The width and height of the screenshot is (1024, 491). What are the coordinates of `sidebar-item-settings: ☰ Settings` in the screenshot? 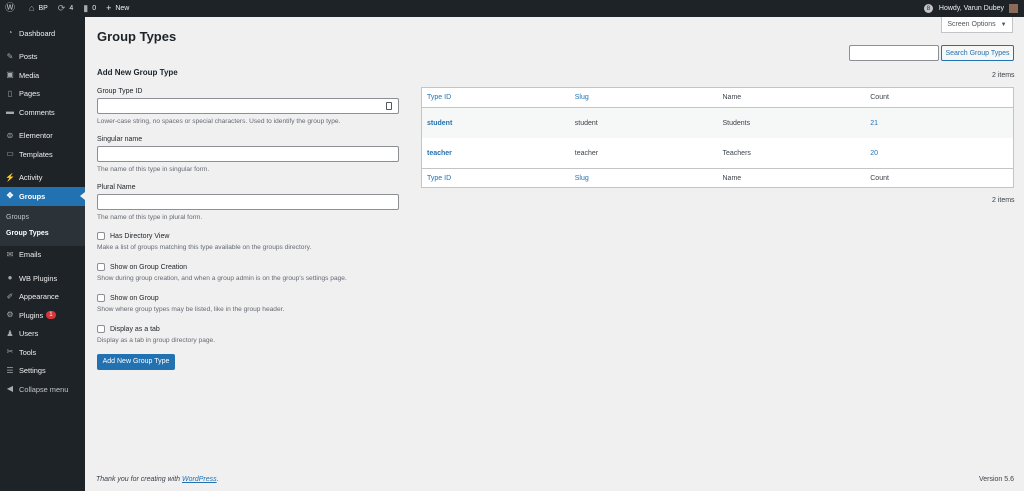 It's located at (42, 371).